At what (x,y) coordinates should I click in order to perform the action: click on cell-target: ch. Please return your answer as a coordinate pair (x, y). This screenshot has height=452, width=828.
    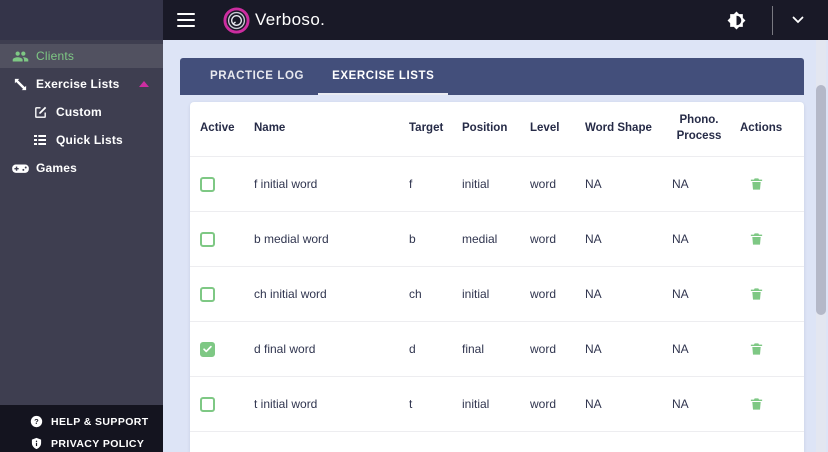
    Looking at the image, I should click on (415, 294).